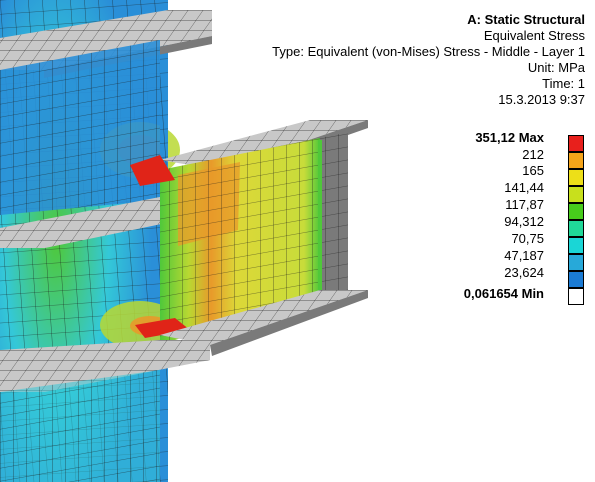 The width and height of the screenshot is (595, 482). What do you see at coordinates (509, 137) in the screenshot?
I see `legend-max-label: 351,12 Max` at bounding box center [509, 137].